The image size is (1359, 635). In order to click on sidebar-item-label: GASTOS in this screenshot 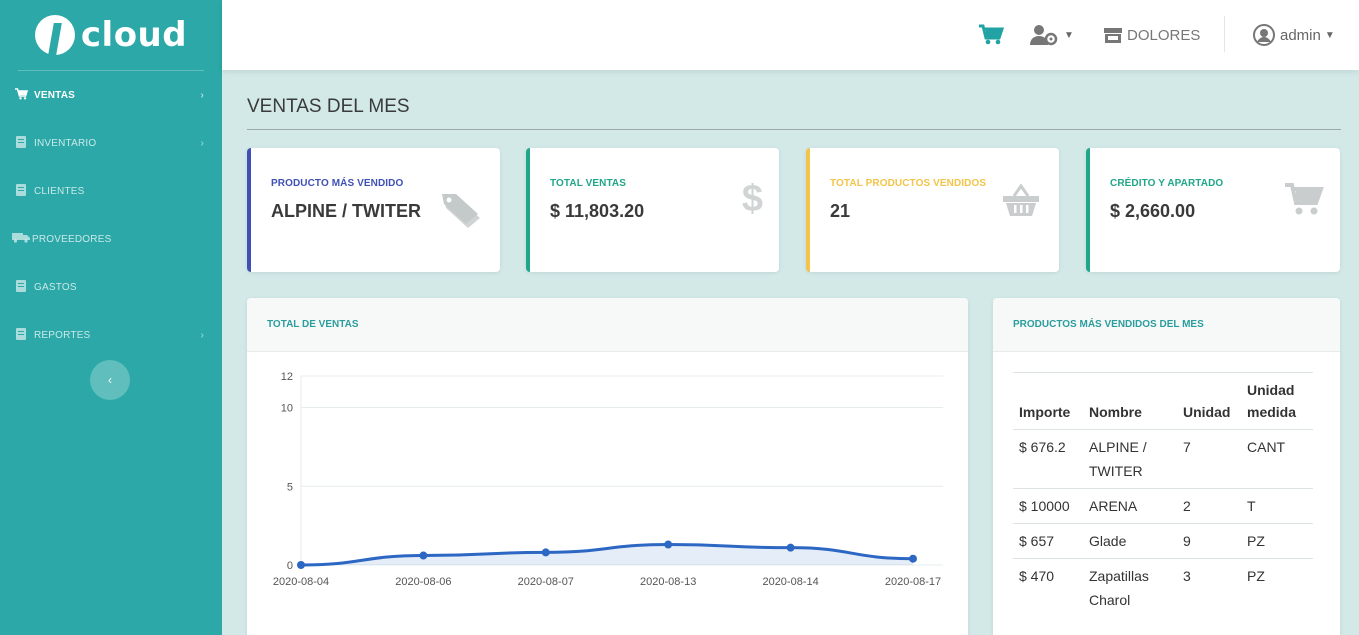, I will do `click(55, 287)`.